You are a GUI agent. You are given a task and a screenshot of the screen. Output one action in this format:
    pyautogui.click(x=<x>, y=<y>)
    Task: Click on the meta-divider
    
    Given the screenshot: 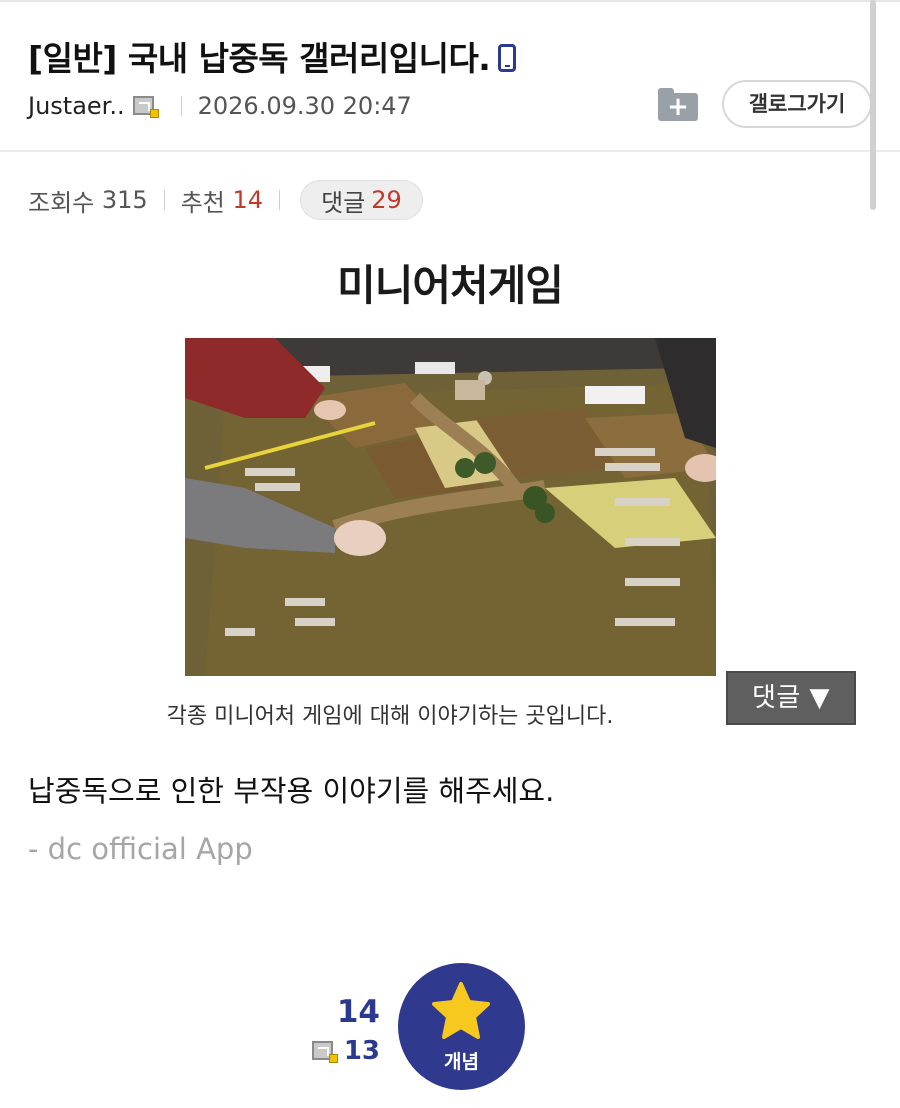 What is the action you would take?
    pyautogui.click(x=181, y=106)
    